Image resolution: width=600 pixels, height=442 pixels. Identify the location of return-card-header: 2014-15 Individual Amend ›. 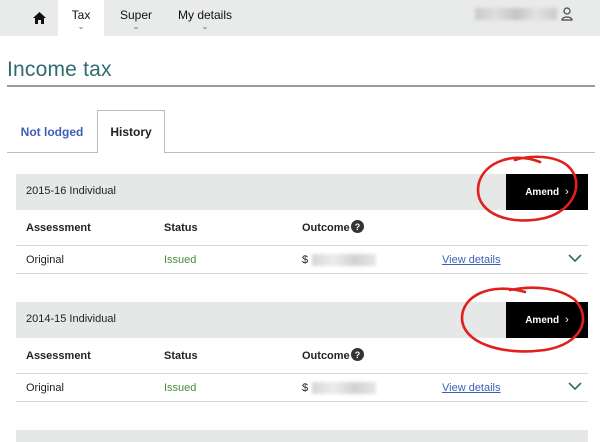
(302, 320).